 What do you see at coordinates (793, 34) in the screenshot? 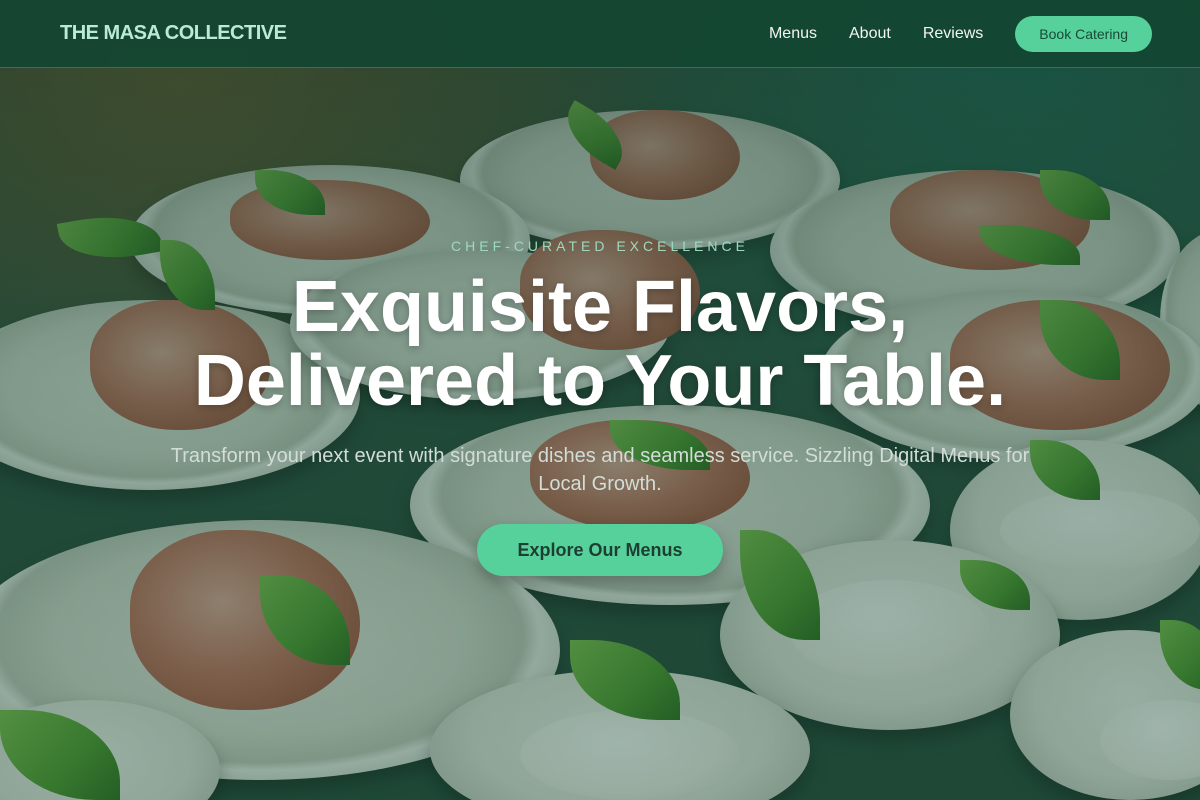
I see `nav-link-menus: Menus` at bounding box center [793, 34].